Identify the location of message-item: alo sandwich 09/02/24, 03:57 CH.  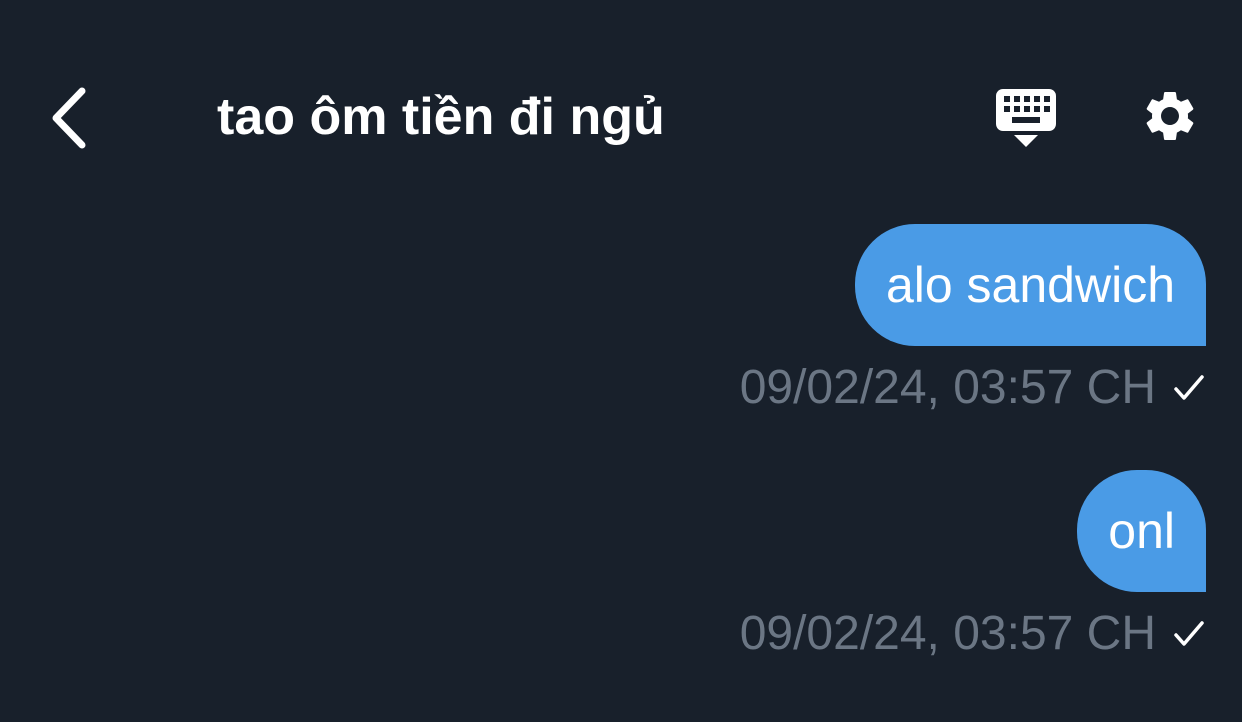
(973, 321).